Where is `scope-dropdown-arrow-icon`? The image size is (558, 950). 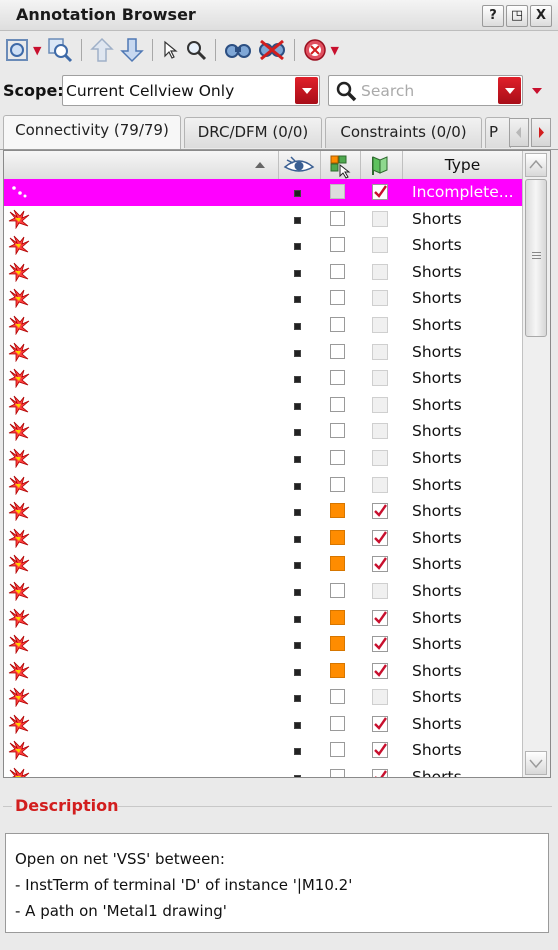
scope-dropdown-arrow-icon is located at coordinates (306, 90).